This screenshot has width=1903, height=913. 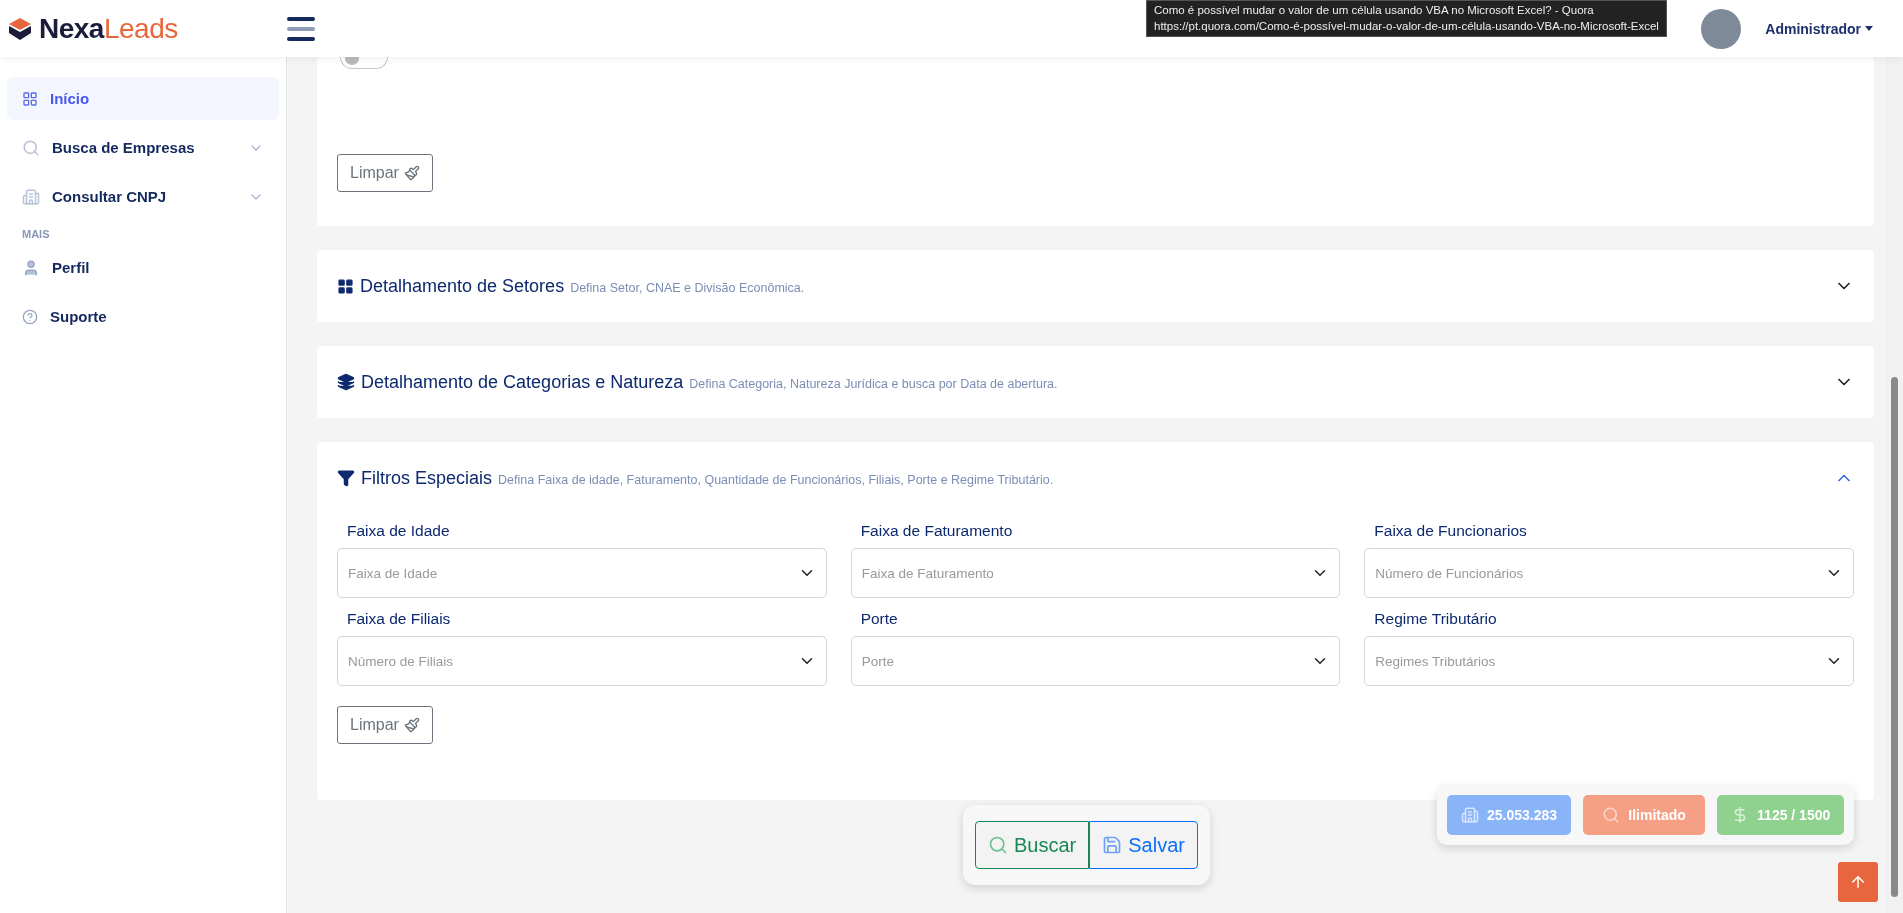 I want to click on nav-item: Suporte, so click(x=143, y=316).